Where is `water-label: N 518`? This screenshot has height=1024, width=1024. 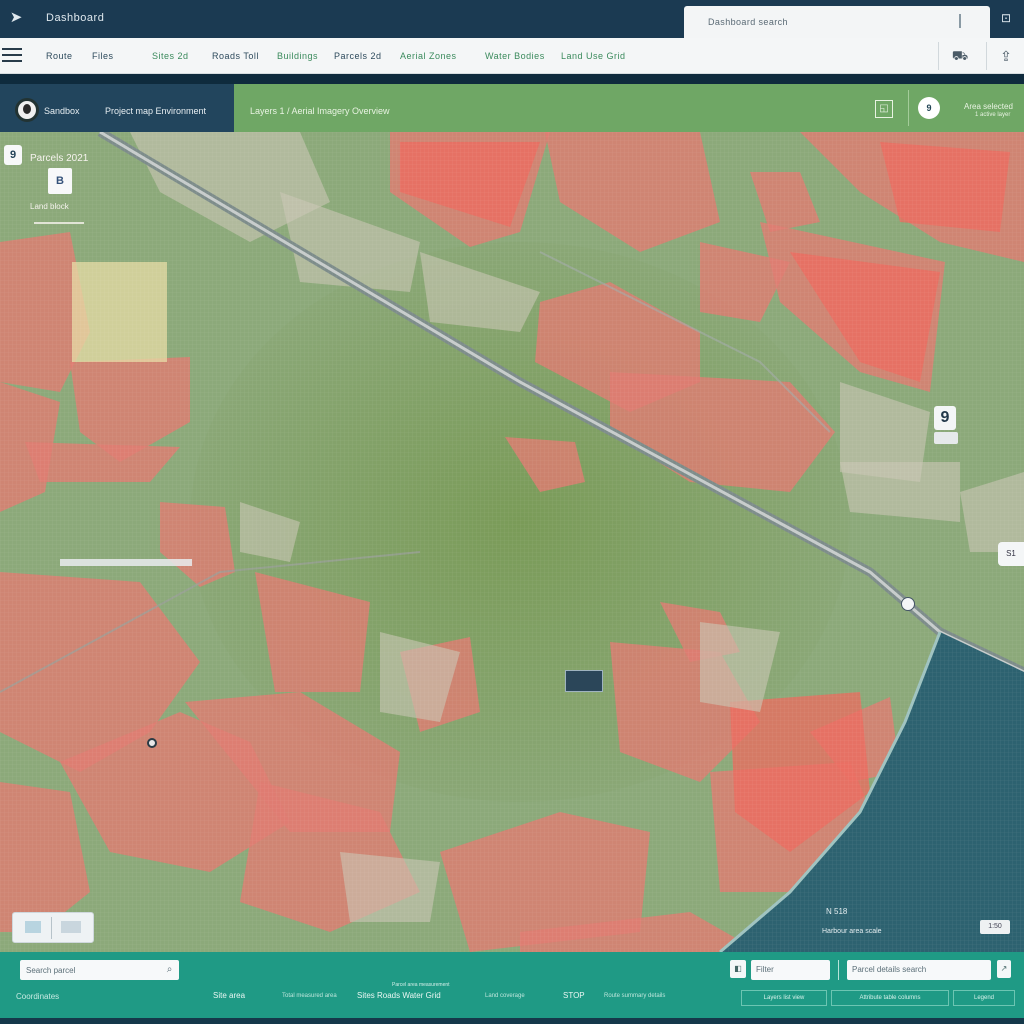
water-label: N 518 is located at coordinates (837, 911).